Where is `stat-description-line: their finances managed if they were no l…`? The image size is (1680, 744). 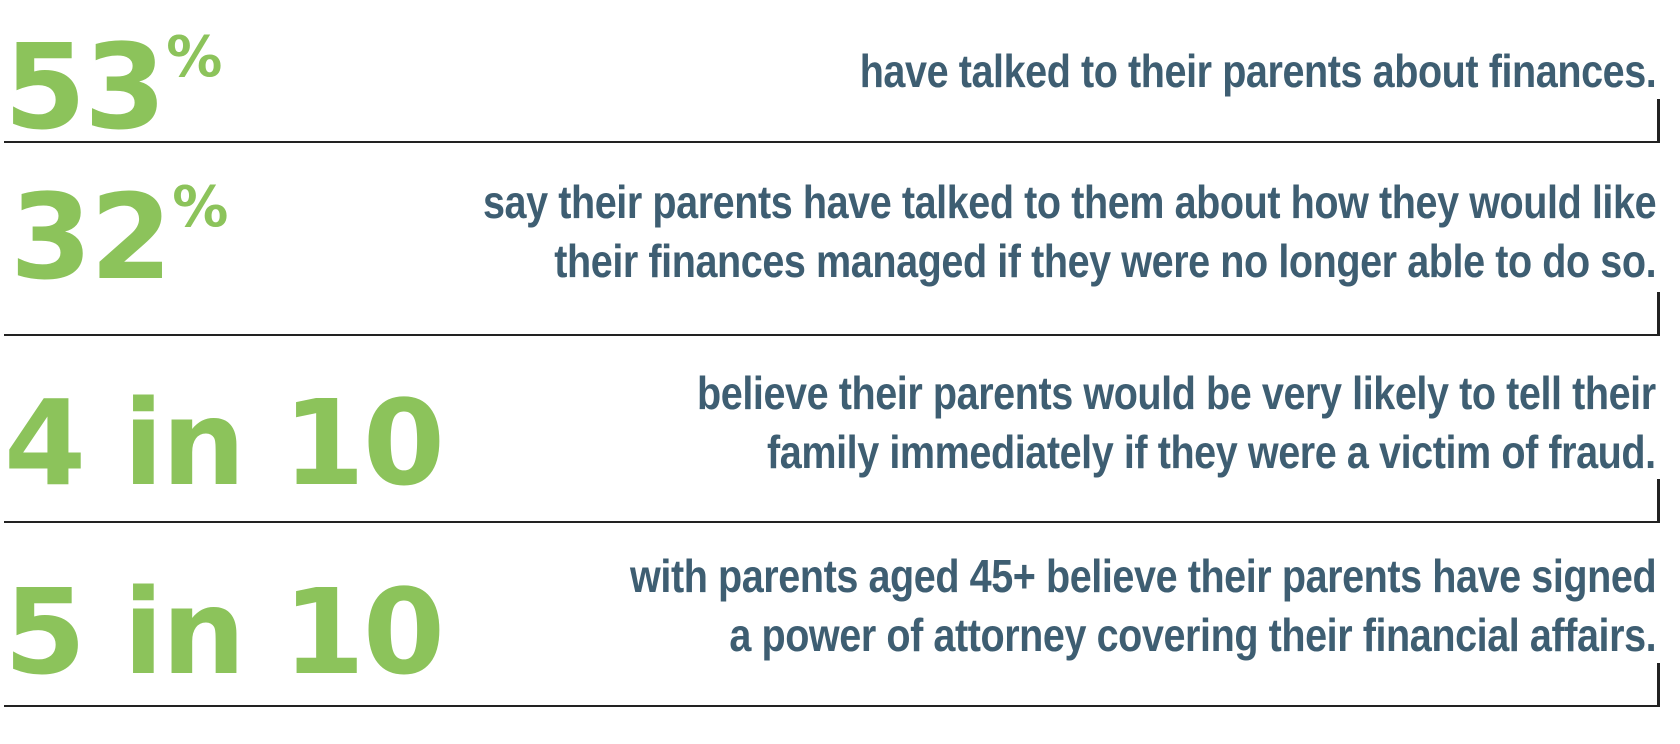
stat-description-line: their finances managed if they were no l… is located at coordinates (1105, 261).